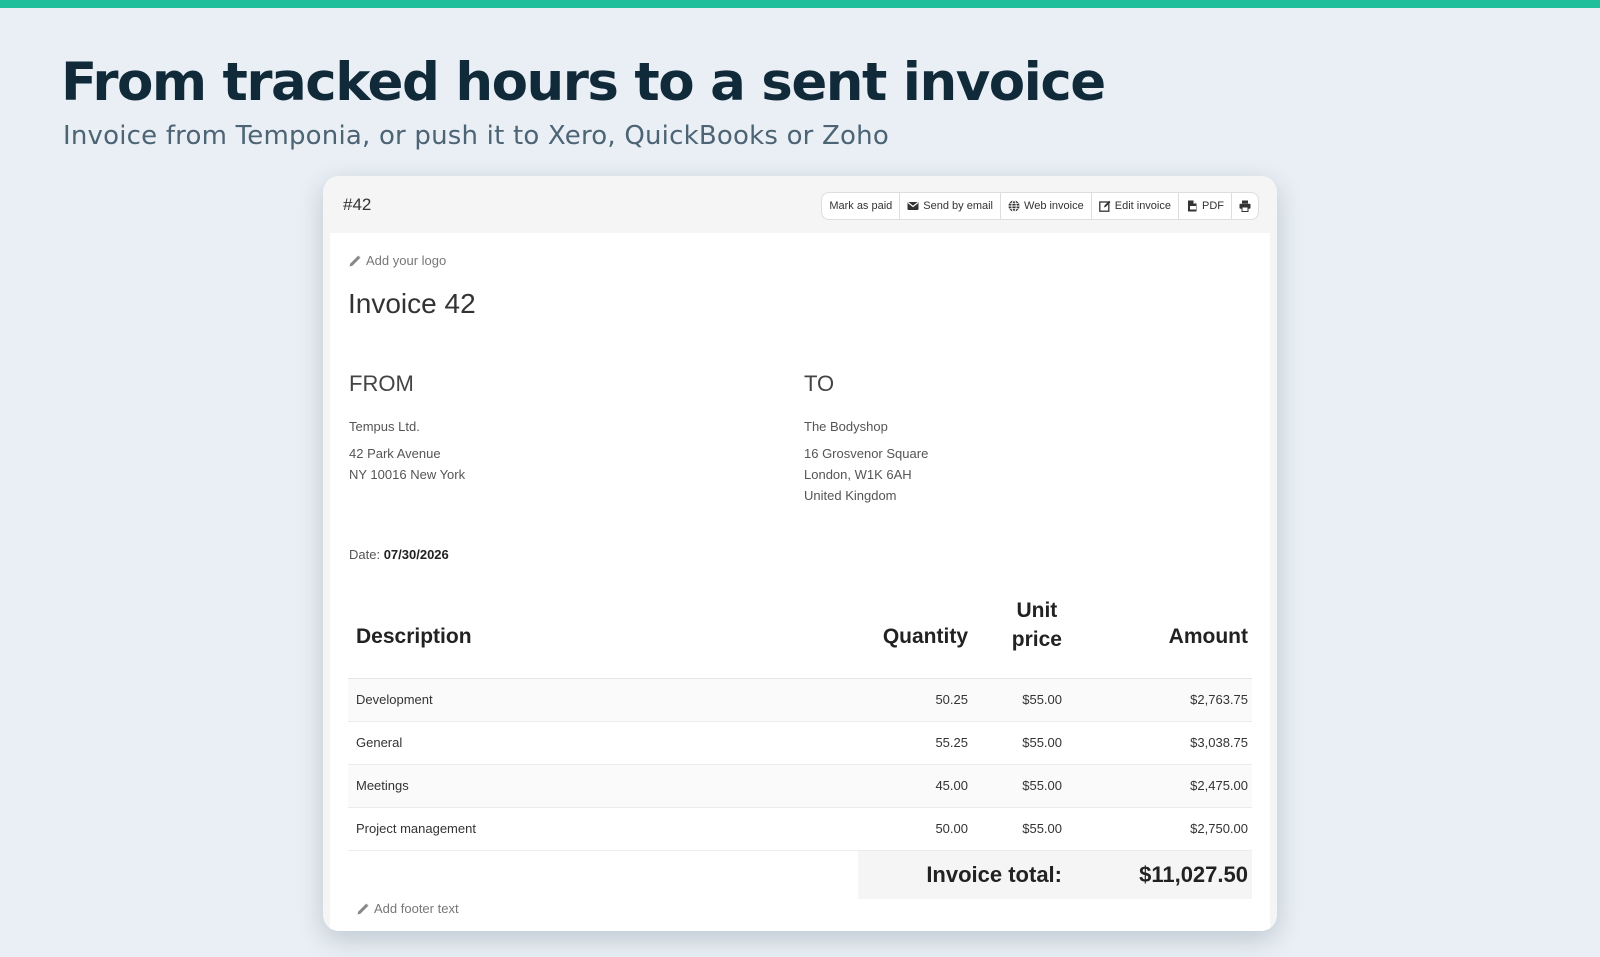 The height and width of the screenshot is (957, 1600). Describe the element at coordinates (951, 828) in the screenshot. I see `row-quantity: 50.00` at that location.